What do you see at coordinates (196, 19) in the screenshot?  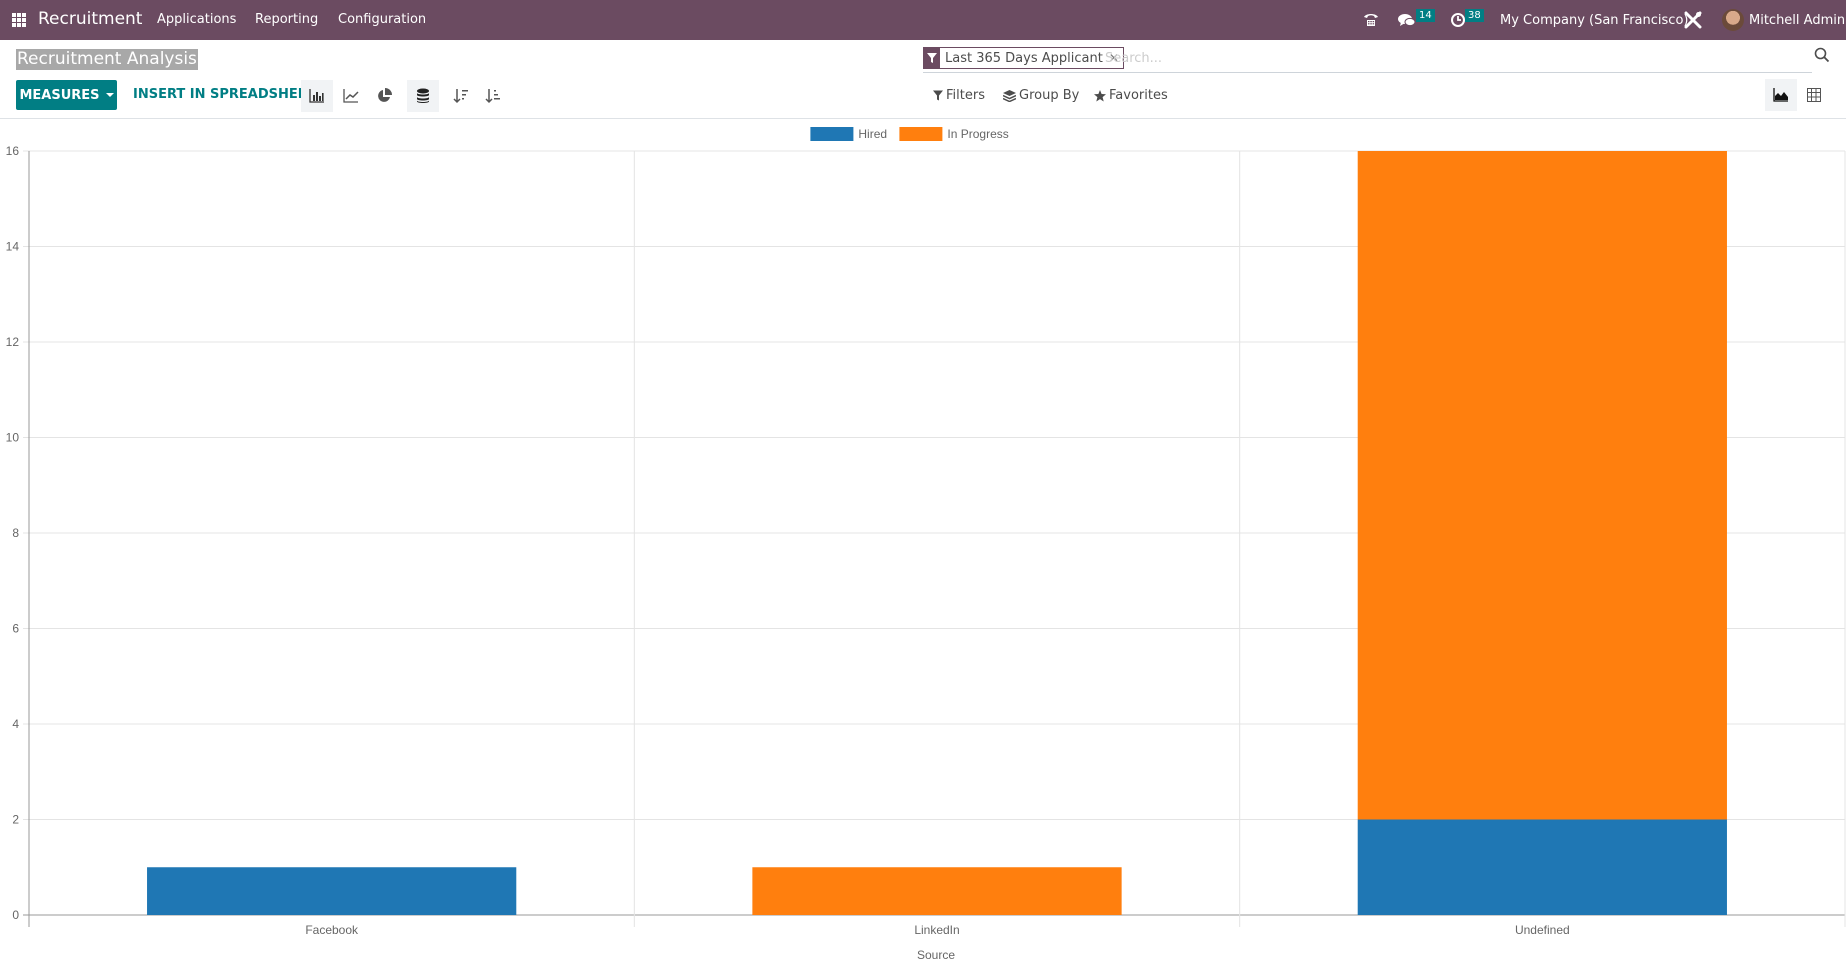 I see `menu-applications: Applications` at bounding box center [196, 19].